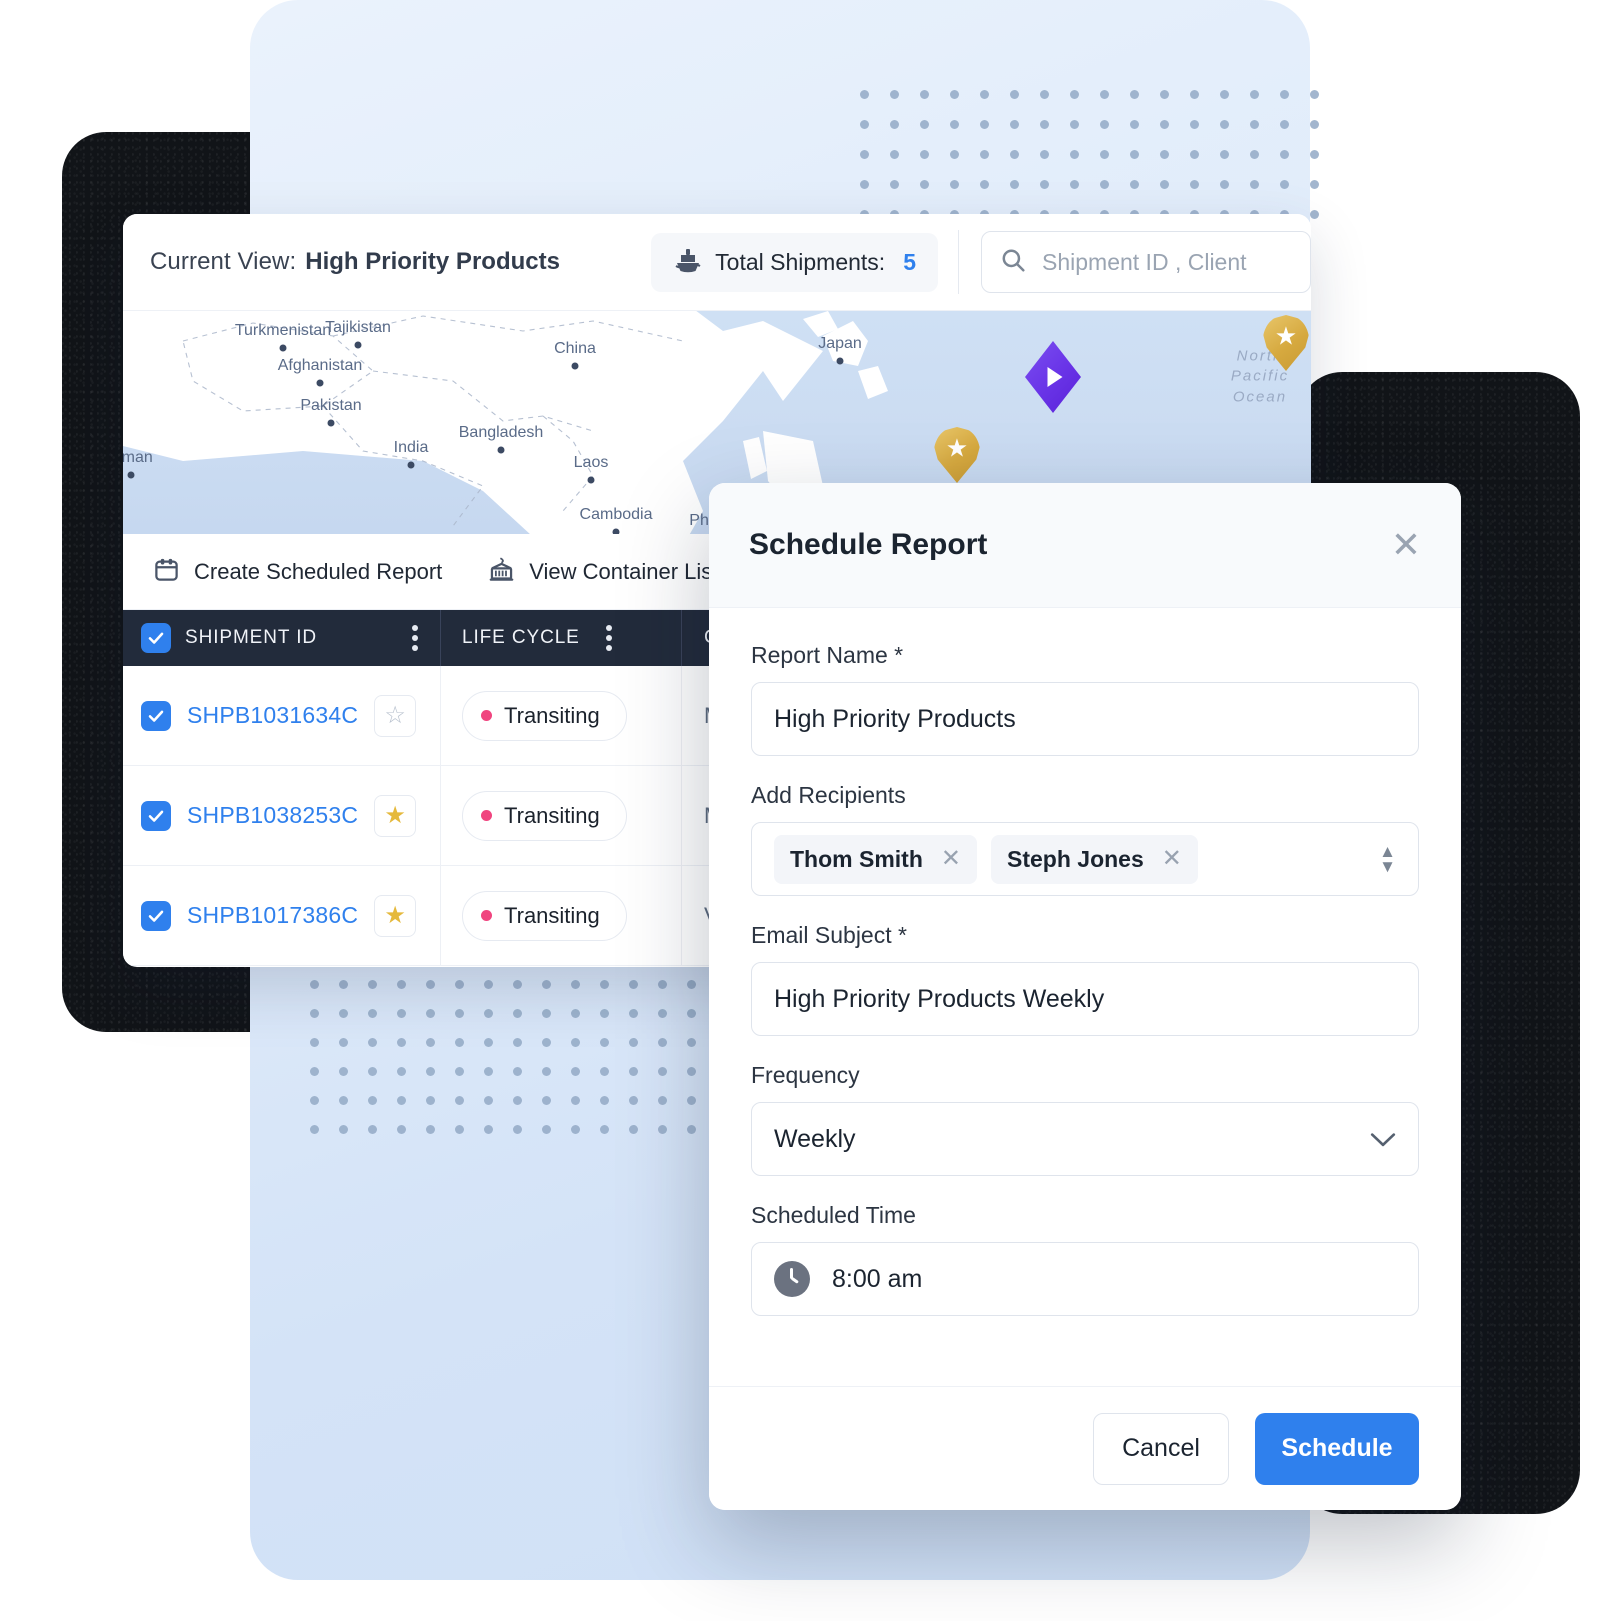  Describe the element at coordinates (1053, 377) in the screenshot. I see `vessel-marker` at that location.